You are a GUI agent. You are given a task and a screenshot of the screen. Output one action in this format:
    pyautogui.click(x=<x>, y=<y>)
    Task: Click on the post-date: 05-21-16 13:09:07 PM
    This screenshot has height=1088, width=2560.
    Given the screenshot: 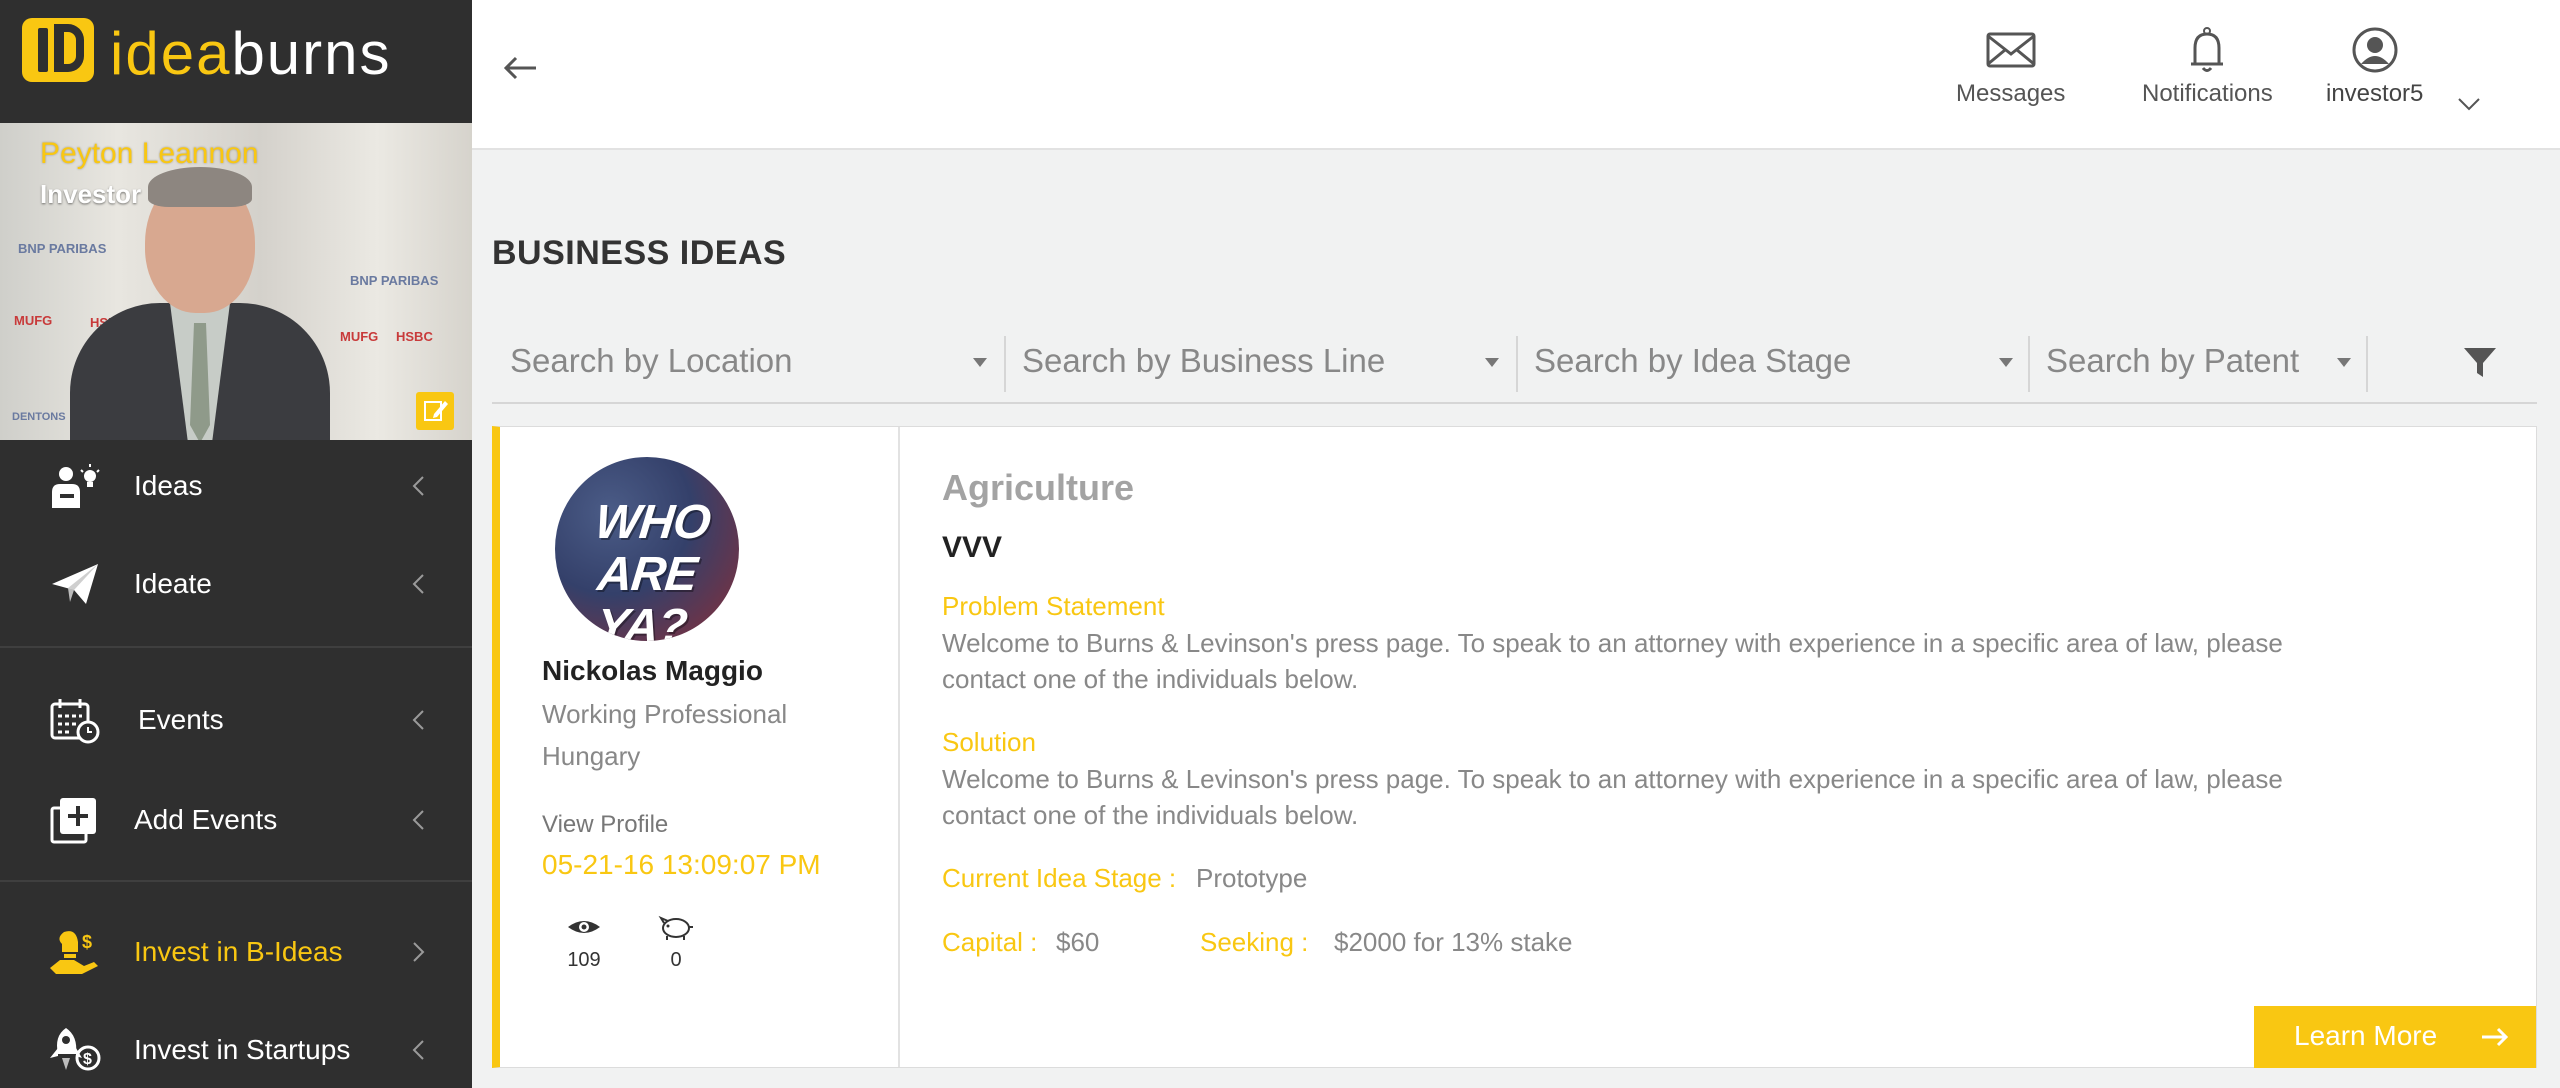 What is the action you would take?
    pyautogui.click(x=681, y=864)
    